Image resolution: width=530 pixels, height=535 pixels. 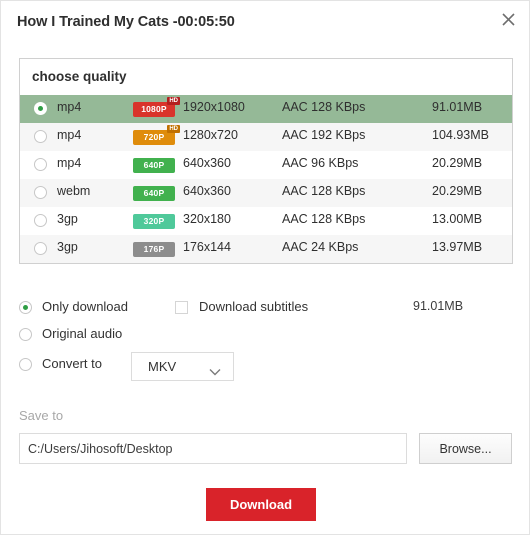 I want to click on quality-size: 91.01MB, so click(x=457, y=107).